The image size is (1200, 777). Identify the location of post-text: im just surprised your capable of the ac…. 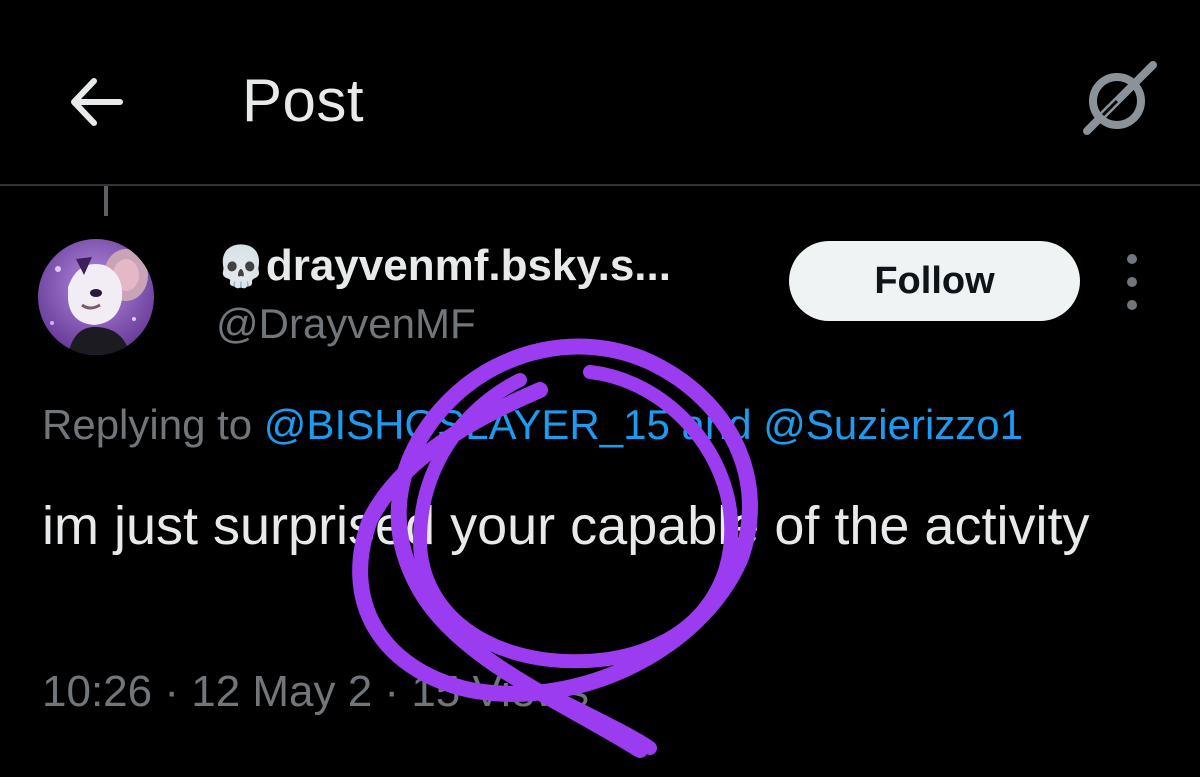
(566, 526).